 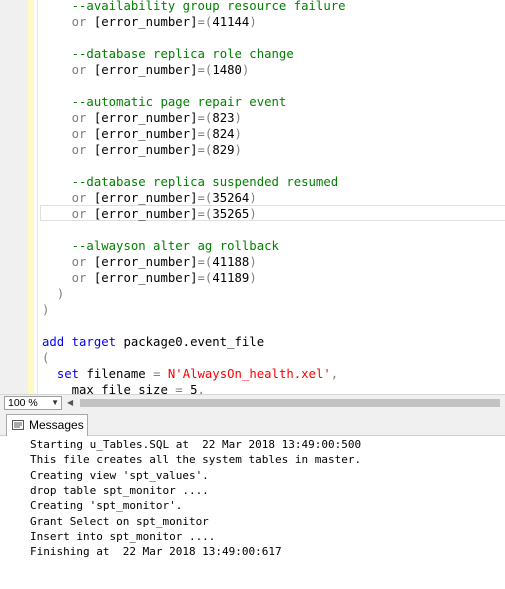 What do you see at coordinates (18, 425) in the screenshot?
I see `messages-icon` at bounding box center [18, 425].